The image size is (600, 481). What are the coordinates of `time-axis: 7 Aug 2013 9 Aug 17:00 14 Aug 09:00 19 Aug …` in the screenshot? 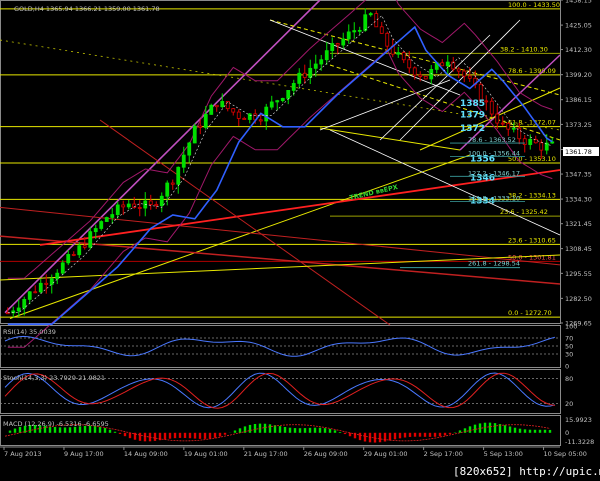 It's located at (295, 452).